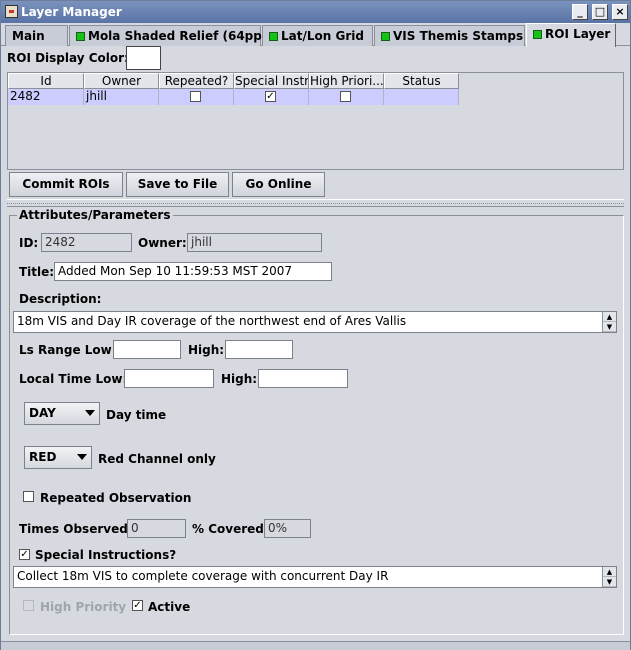  I want to click on ls-range-low-field, so click(147, 349).